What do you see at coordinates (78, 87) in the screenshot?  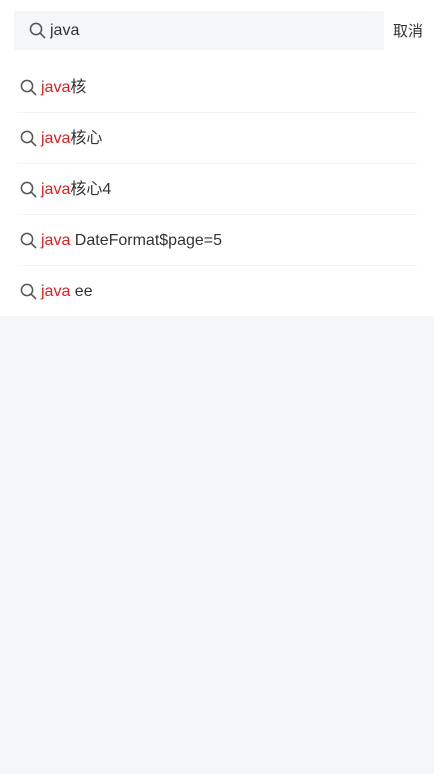 I see `suggestion-rest: 核` at bounding box center [78, 87].